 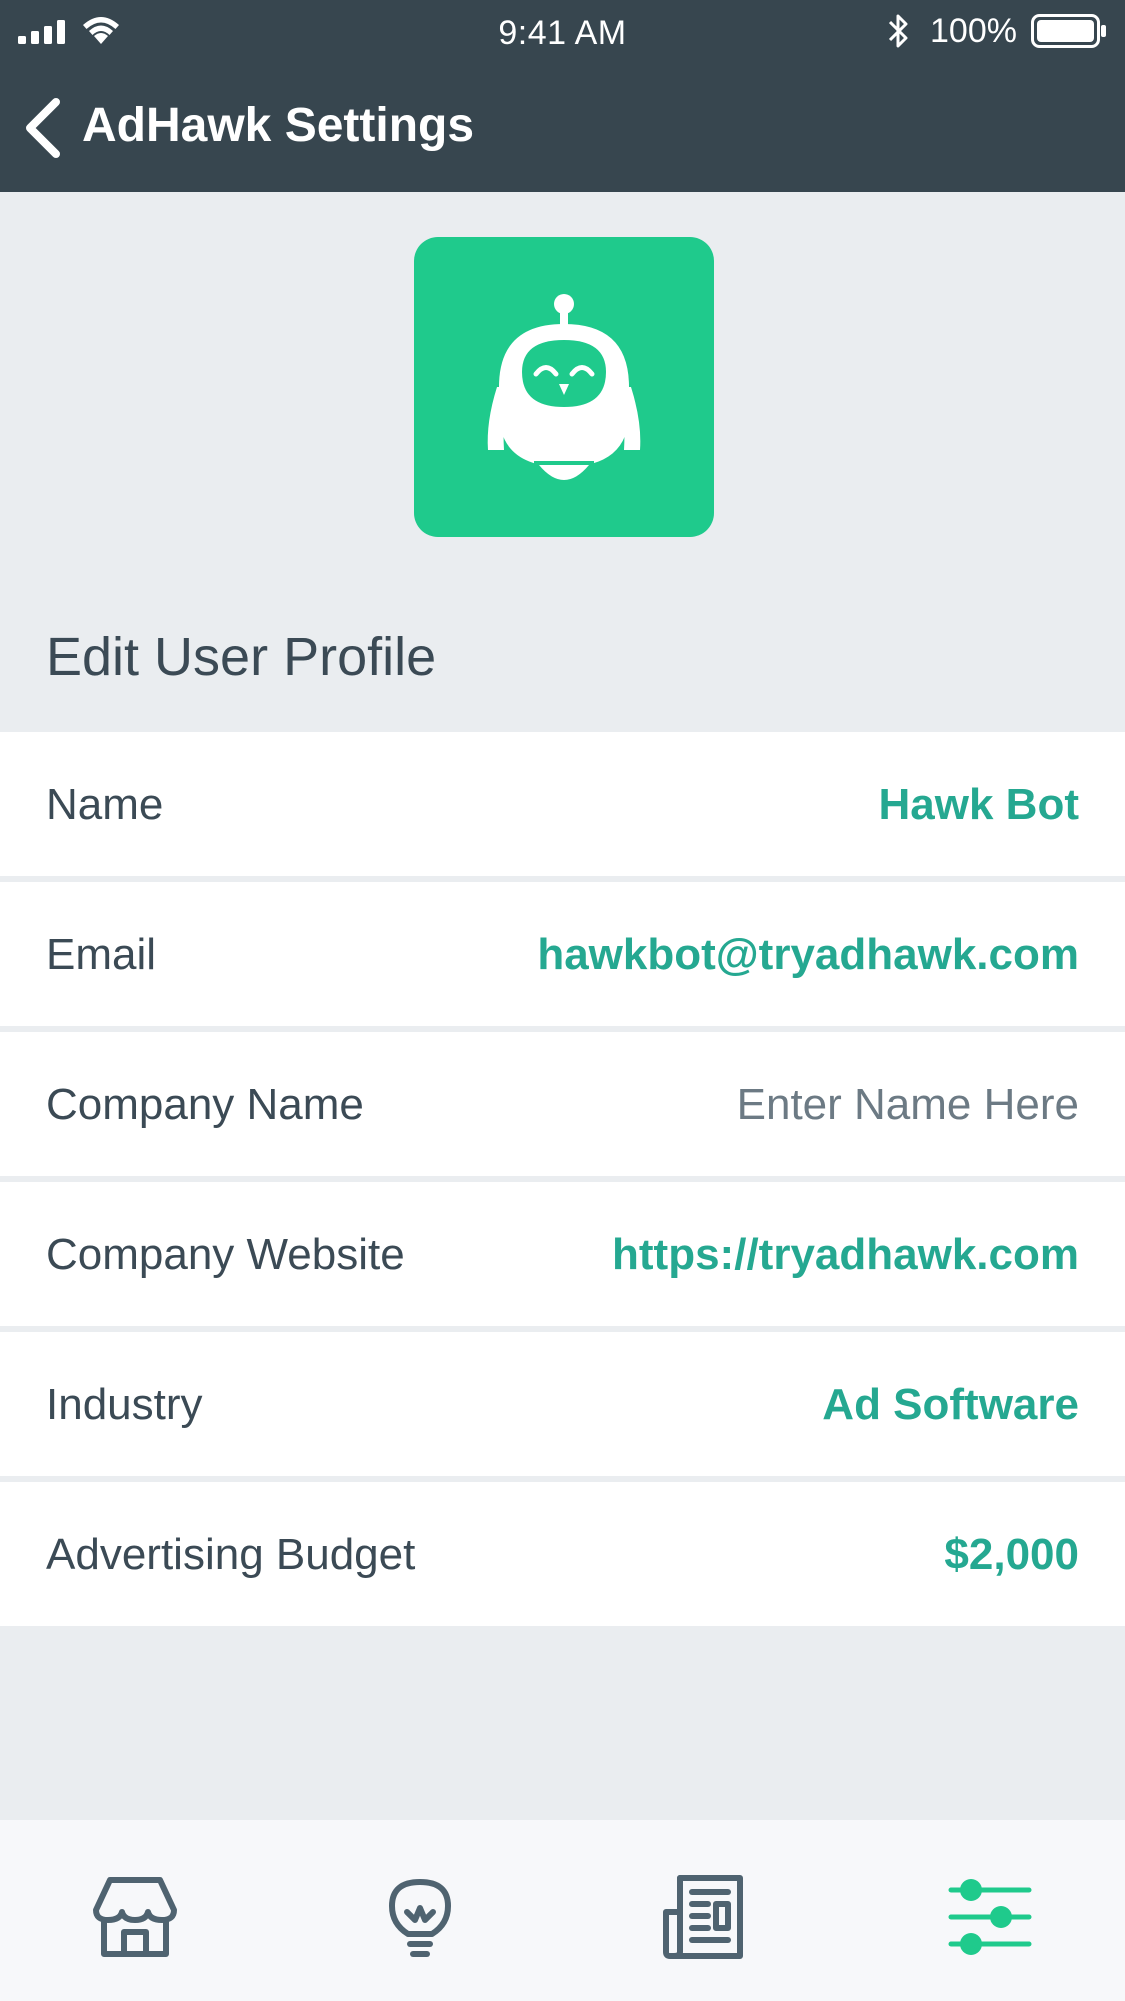 What do you see at coordinates (101, 954) in the screenshot?
I see `row-label: Email` at bounding box center [101, 954].